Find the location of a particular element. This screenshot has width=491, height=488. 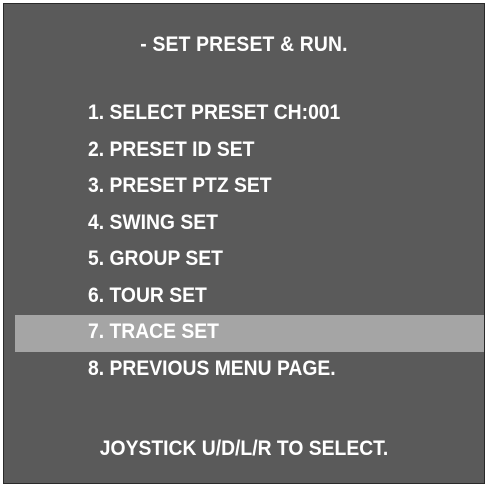

menu-item-label: 1. SELECT PRESET CH:001 is located at coordinates (214, 112).